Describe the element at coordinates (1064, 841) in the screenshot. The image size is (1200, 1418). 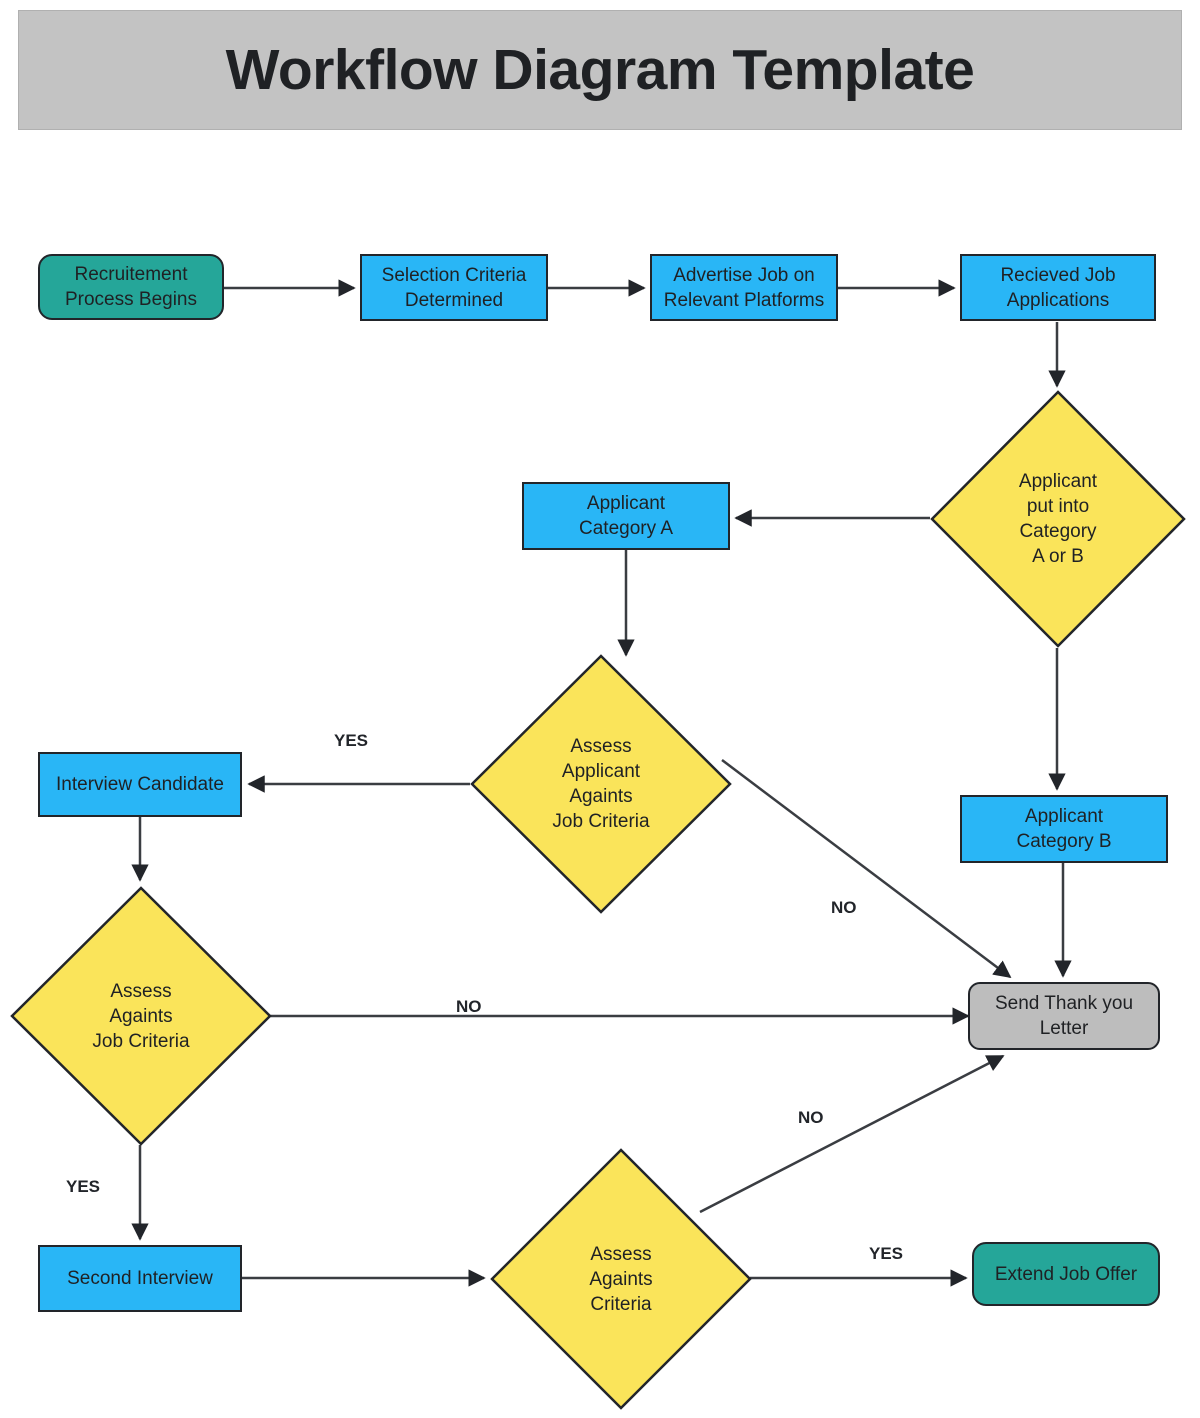
I see `node-label-line: Category B` at that location.